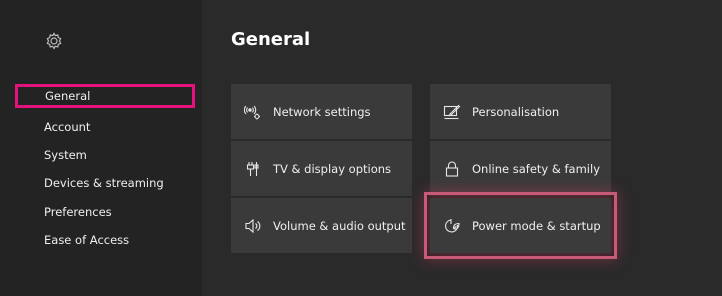  Describe the element at coordinates (87, 240) in the screenshot. I see `sidebar-item-label: Ease of Access` at that location.